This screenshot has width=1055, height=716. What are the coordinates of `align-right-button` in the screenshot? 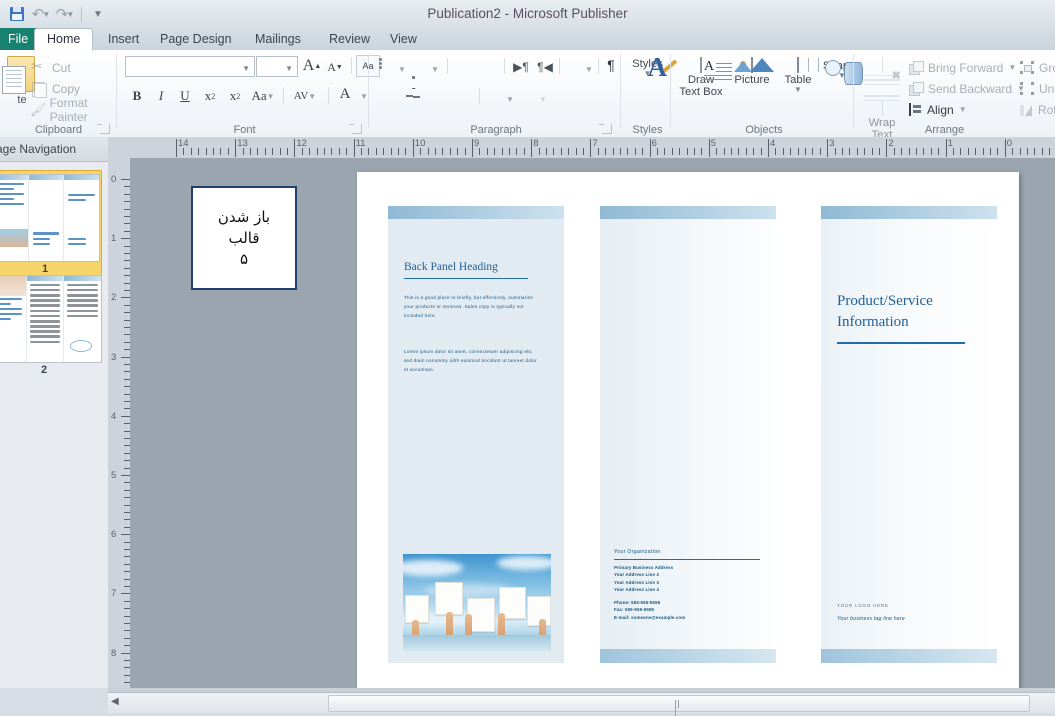 It's located at (438, 97).